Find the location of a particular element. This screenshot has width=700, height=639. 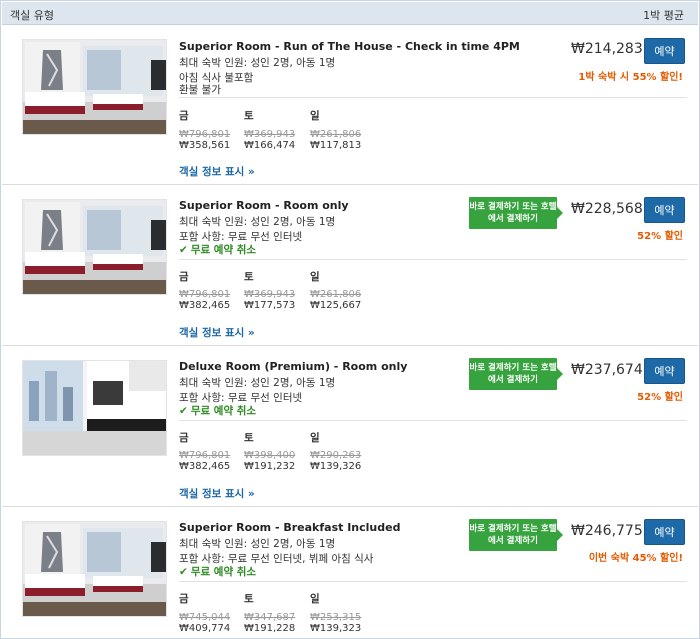

day-discount-price: ₩409,774 is located at coordinates (205, 628).